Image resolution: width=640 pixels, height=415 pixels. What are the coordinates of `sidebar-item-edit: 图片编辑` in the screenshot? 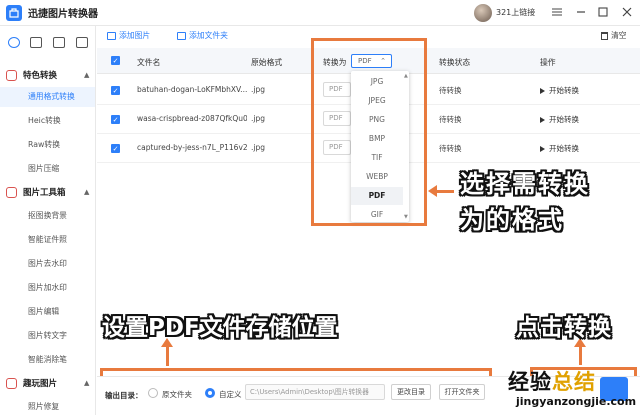 It's located at (43, 311).